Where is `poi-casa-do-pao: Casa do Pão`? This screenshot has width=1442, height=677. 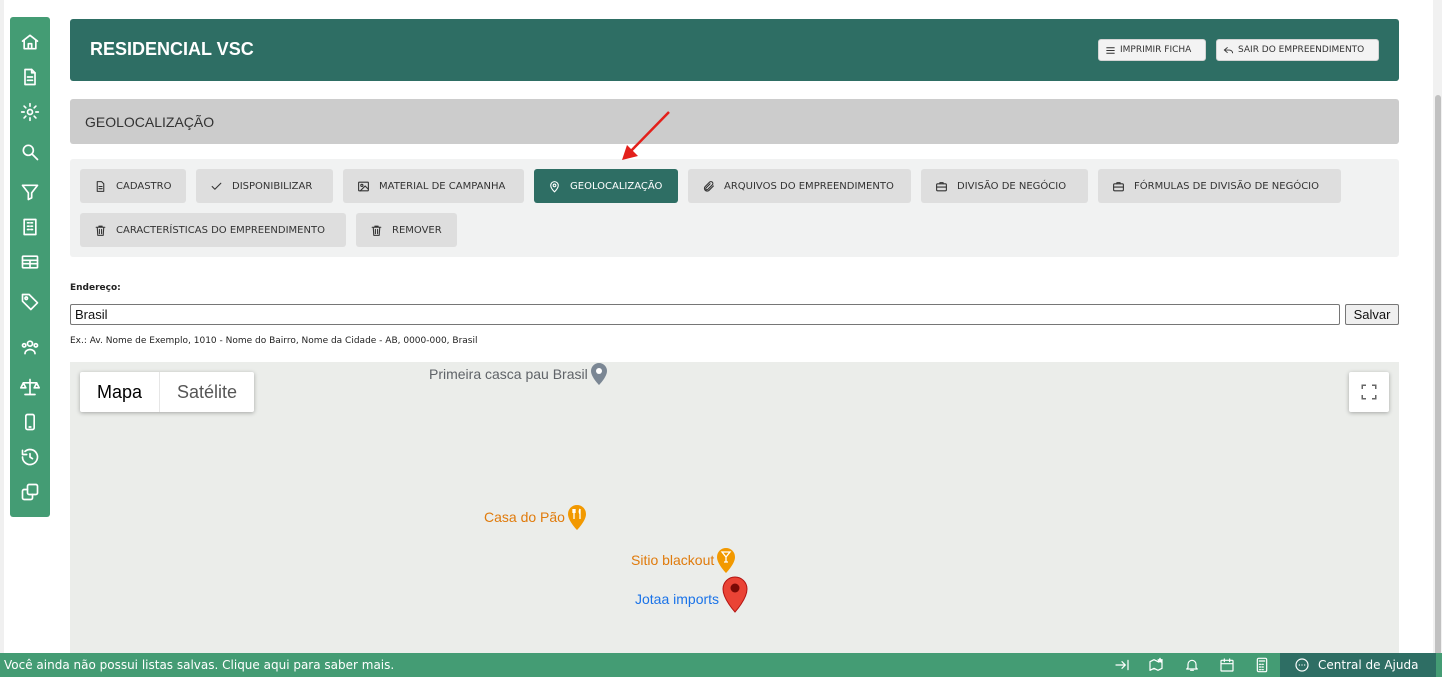 poi-casa-do-pao: Casa do Pão is located at coordinates (535, 517).